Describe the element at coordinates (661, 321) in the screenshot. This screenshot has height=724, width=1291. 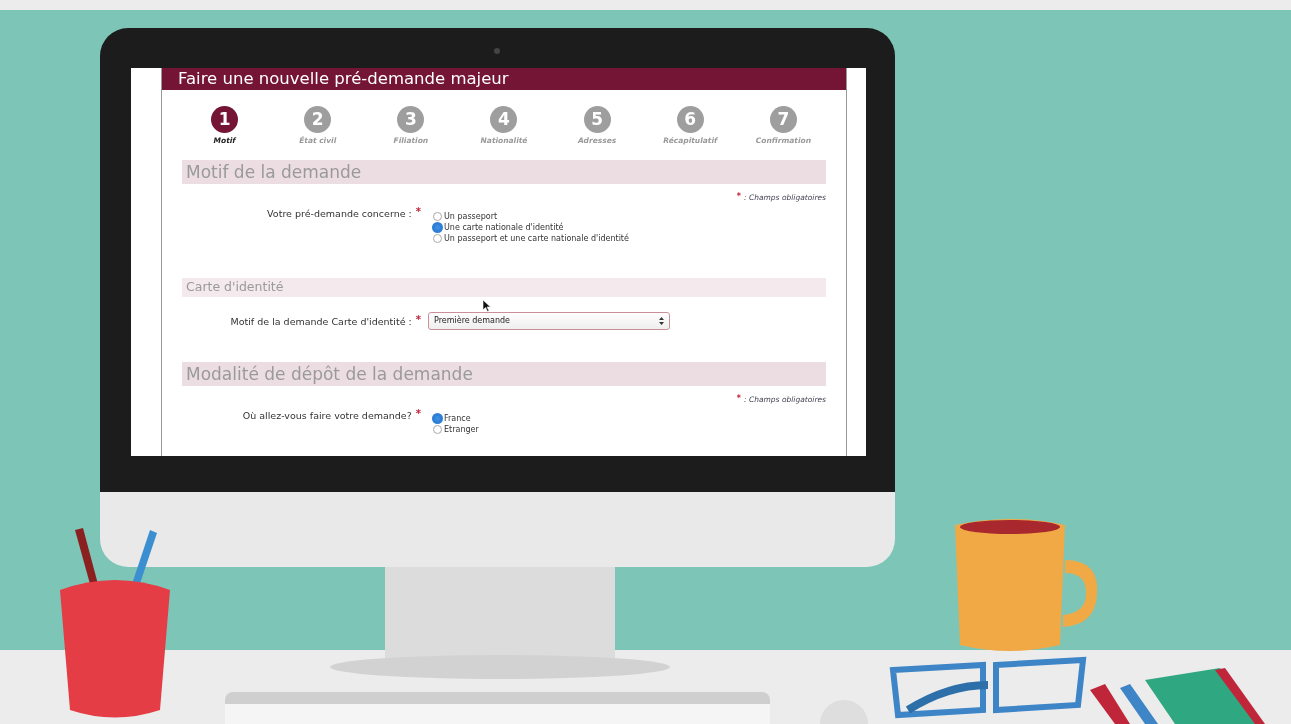
I see `updown-caret-icon` at that location.